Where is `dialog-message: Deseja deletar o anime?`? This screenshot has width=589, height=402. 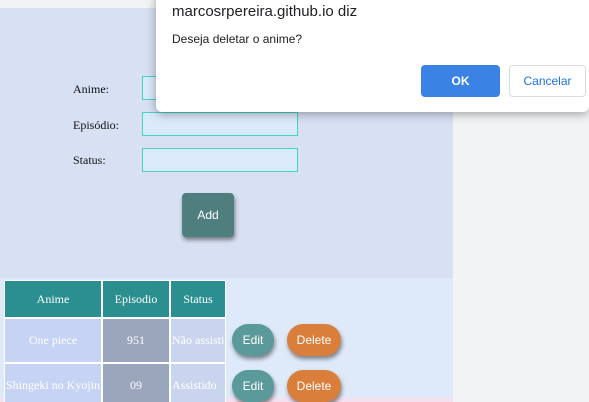 dialog-message: Deseja deletar o anime? is located at coordinates (237, 39).